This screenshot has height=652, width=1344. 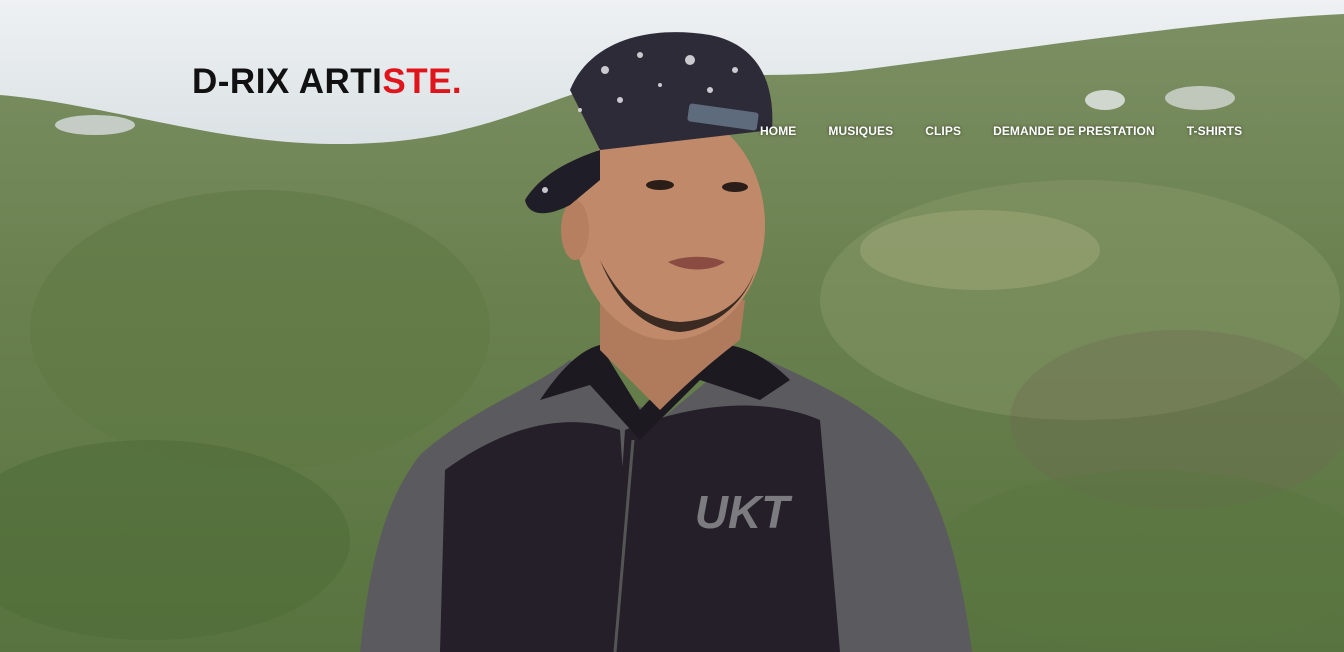 I want to click on nav-musiques: MUSIQUES, so click(x=860, y=131).